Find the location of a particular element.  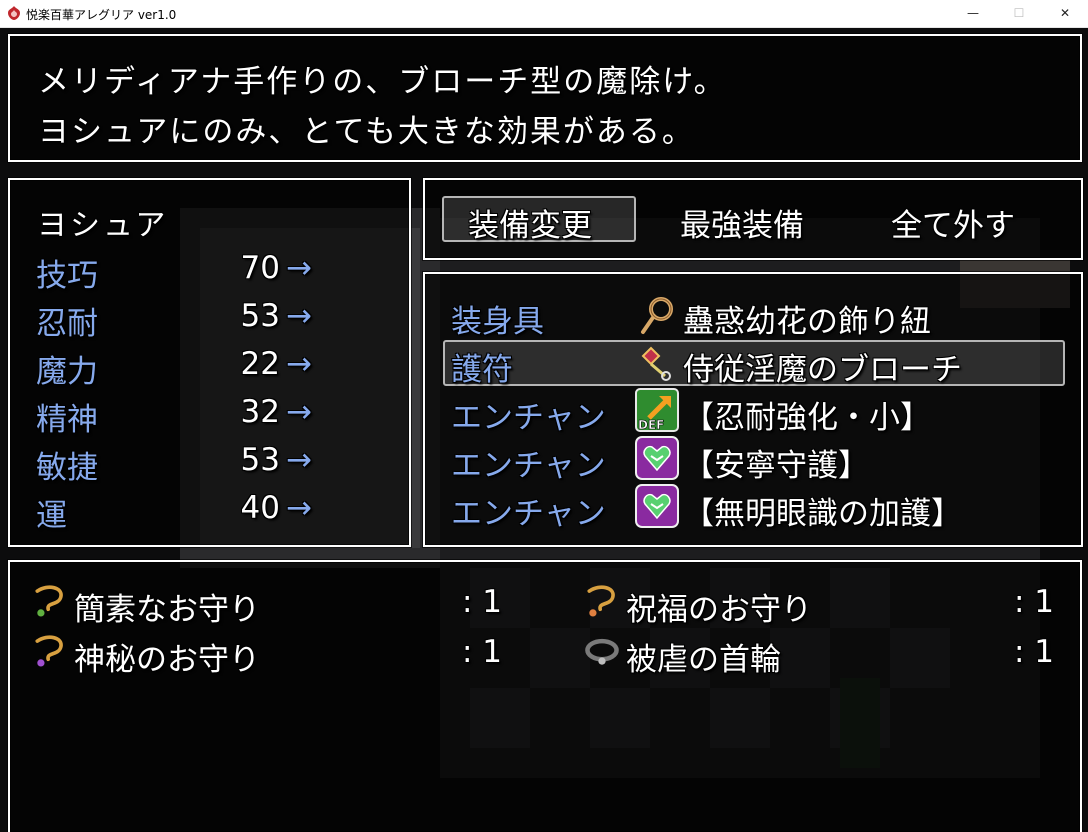

param-value: 40 is located at coordinates (260, 508).